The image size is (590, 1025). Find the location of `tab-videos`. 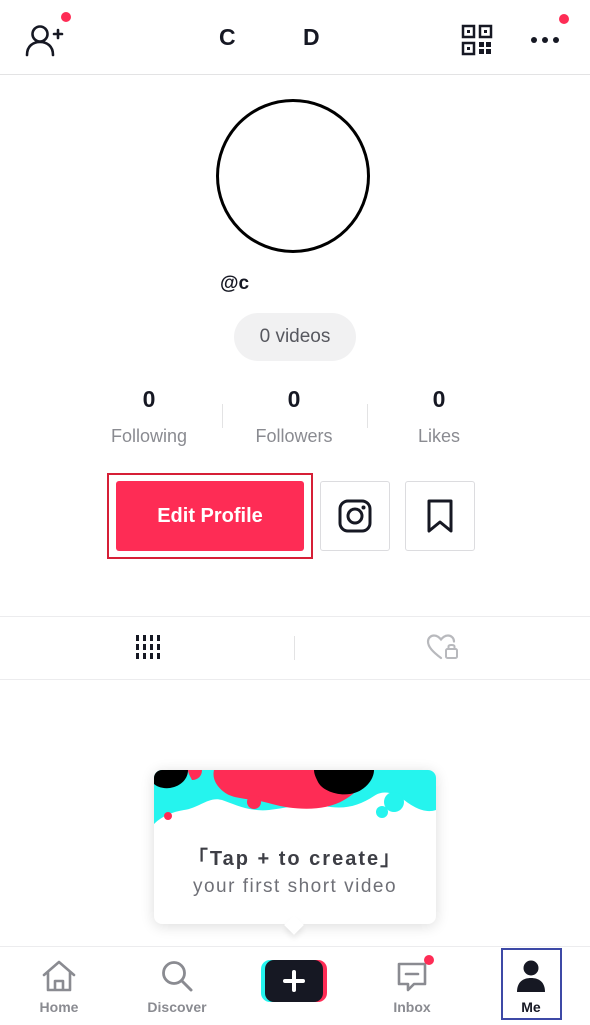

tab-videos is located at coordinates (147, 647).